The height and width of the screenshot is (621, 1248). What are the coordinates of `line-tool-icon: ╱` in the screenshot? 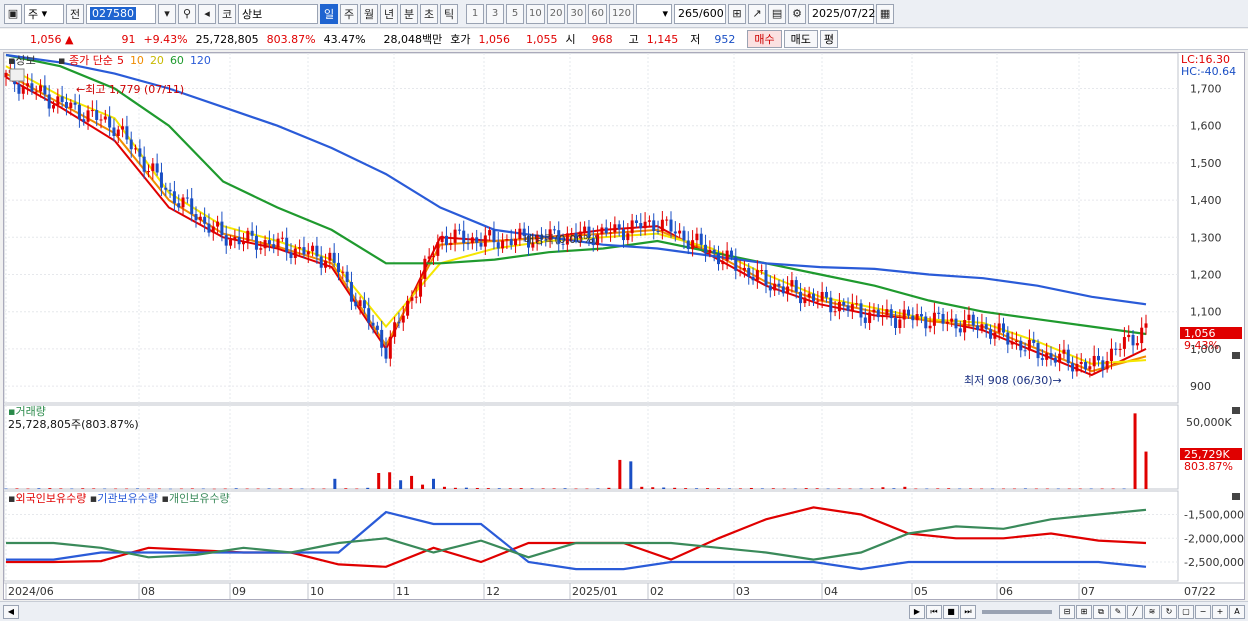 It's located at (1135, 611).